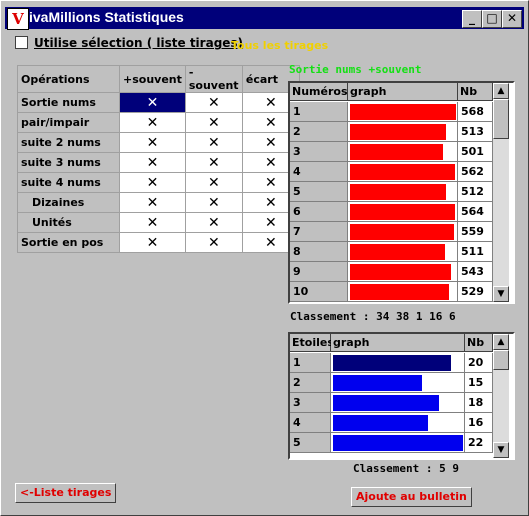 This screenshot has width=529, height=516. Describe the element at coordinates (319, 172) in the screenshot. I see `numbers-row-label: 4` at that location.